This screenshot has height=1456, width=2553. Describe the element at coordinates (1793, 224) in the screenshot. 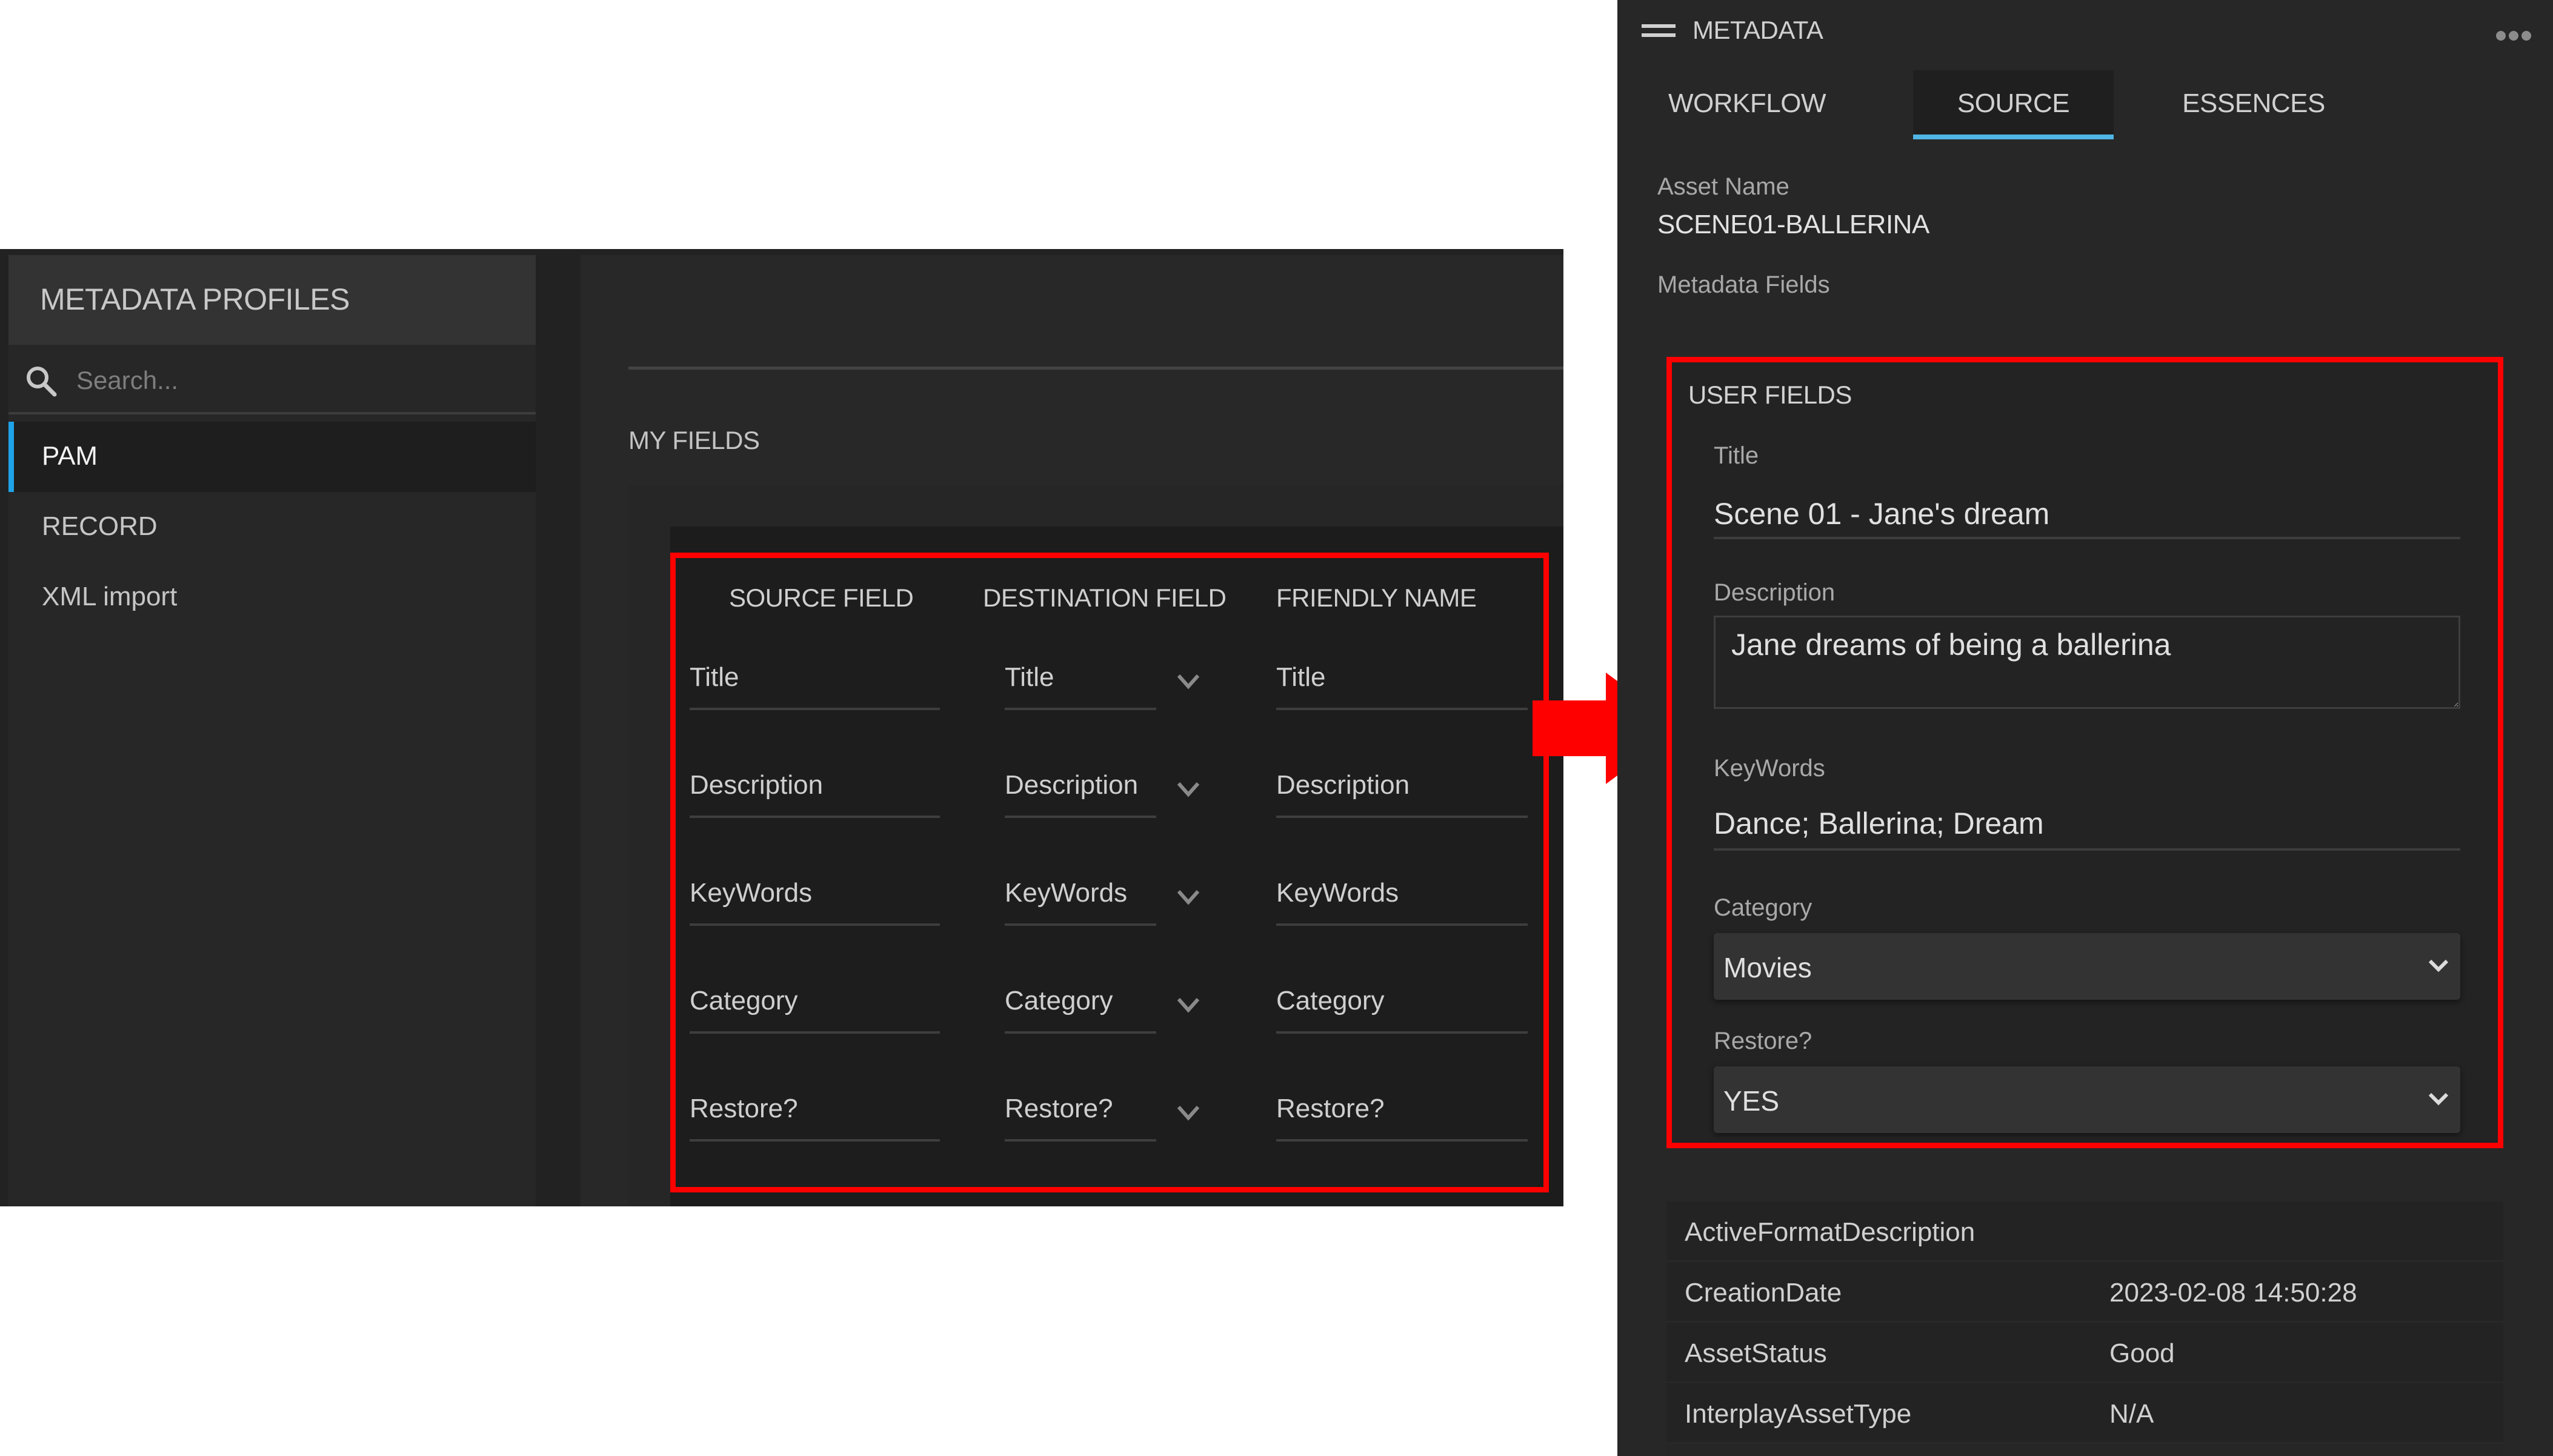

I see `asset-name-value: SCENE01-BALLERINA` at that location.